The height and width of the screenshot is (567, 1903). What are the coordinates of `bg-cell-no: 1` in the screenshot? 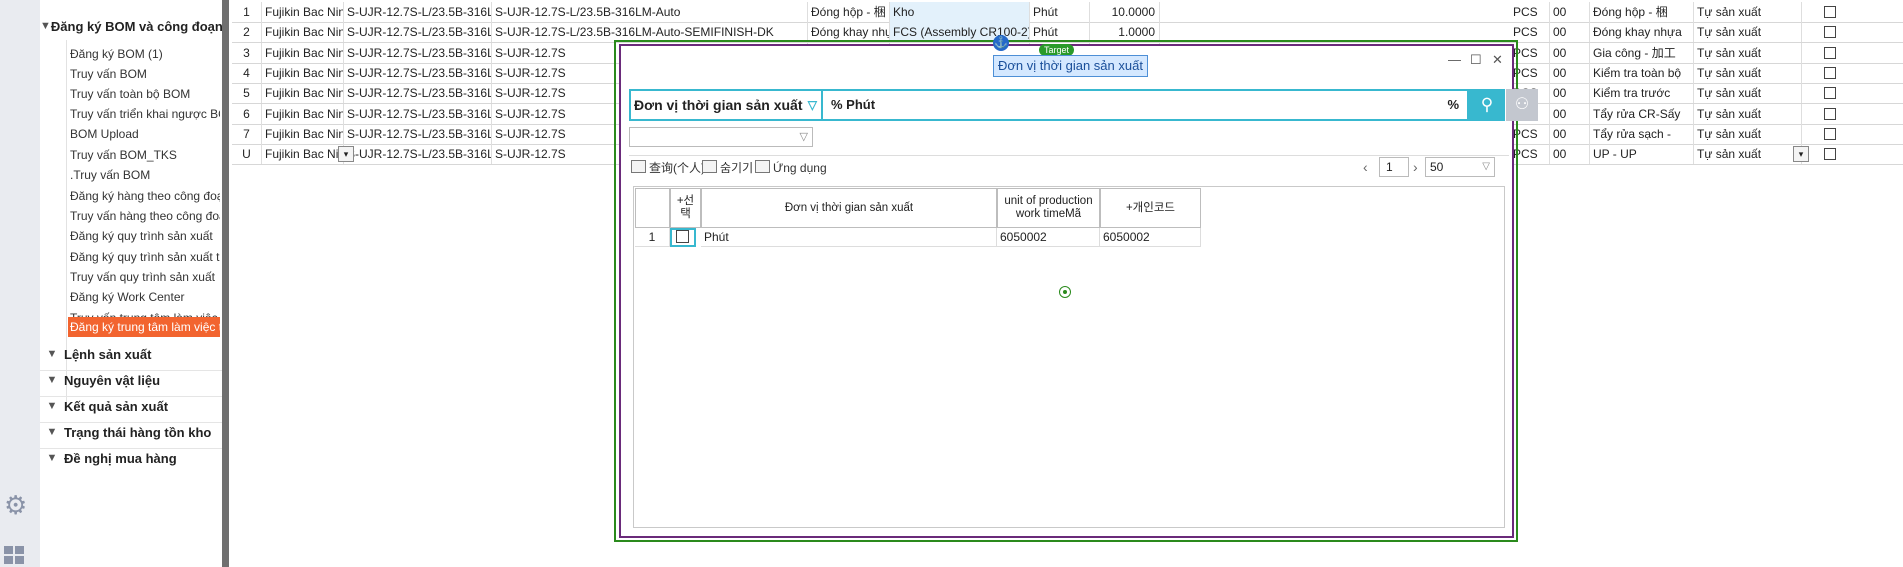 It's located at (247, 12).